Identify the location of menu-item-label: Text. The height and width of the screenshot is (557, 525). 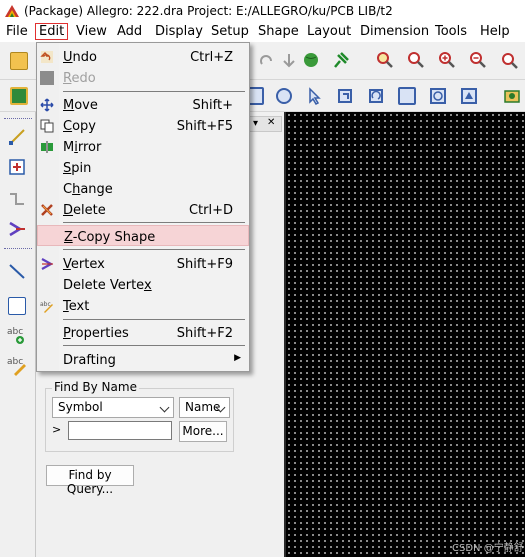
(76, 306).